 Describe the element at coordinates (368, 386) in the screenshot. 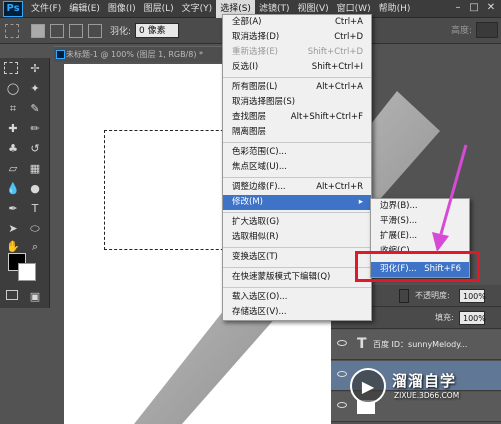

I see `watermark-play-logo-icon: ▶` at that location.